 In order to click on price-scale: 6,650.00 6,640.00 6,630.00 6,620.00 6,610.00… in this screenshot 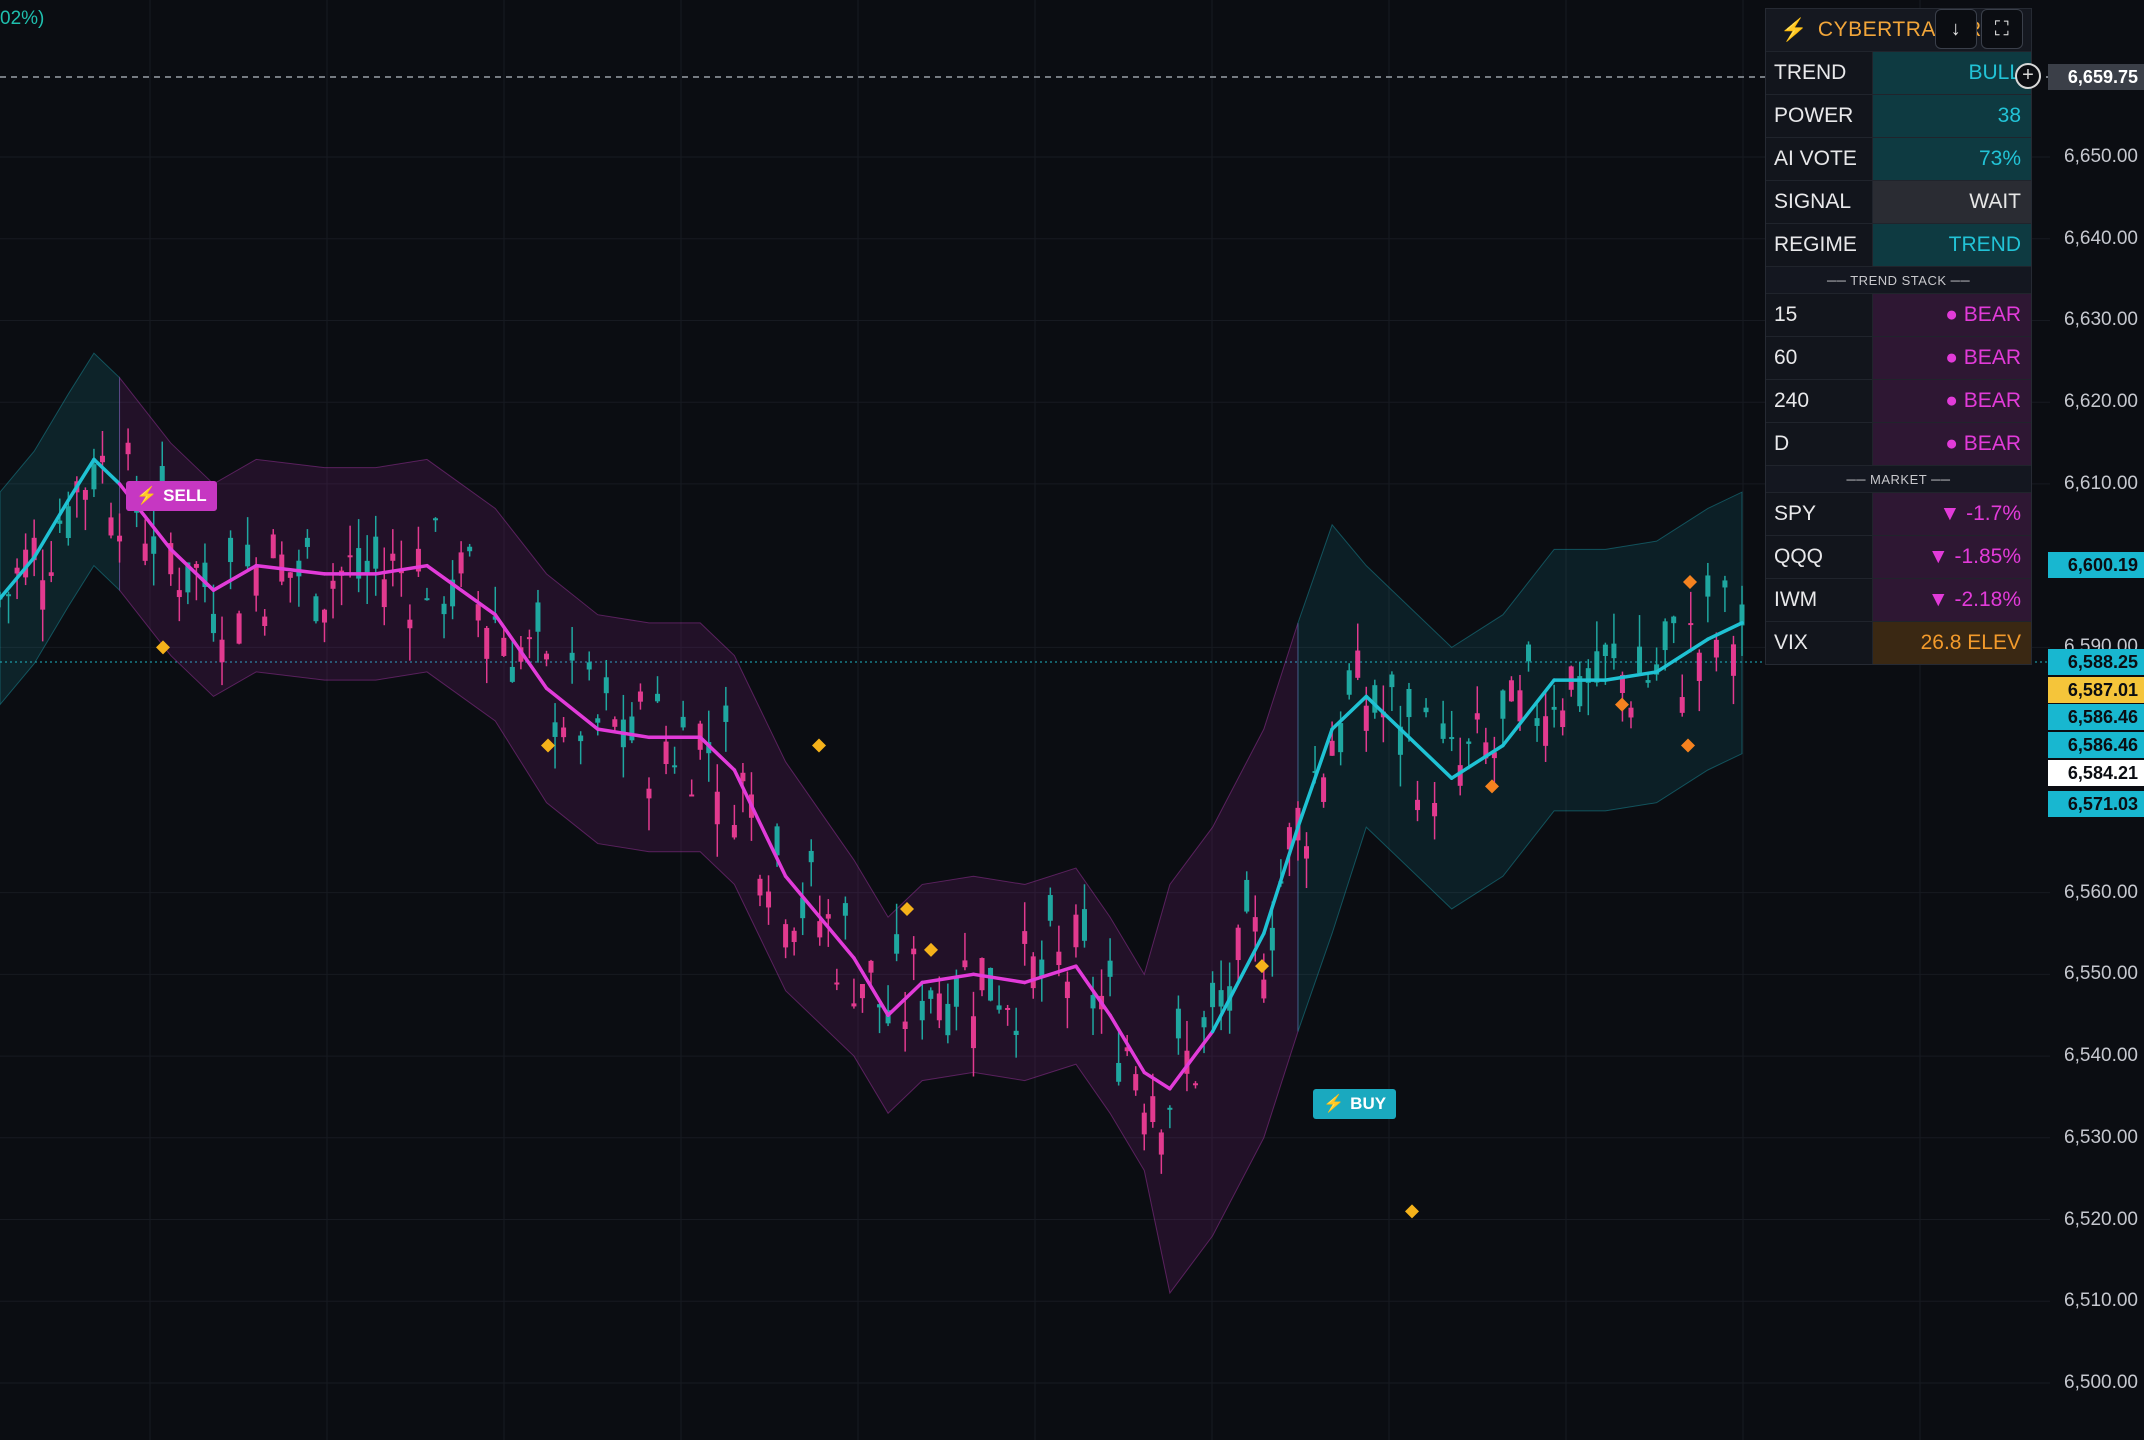, I will do `click(2096, 720)`.